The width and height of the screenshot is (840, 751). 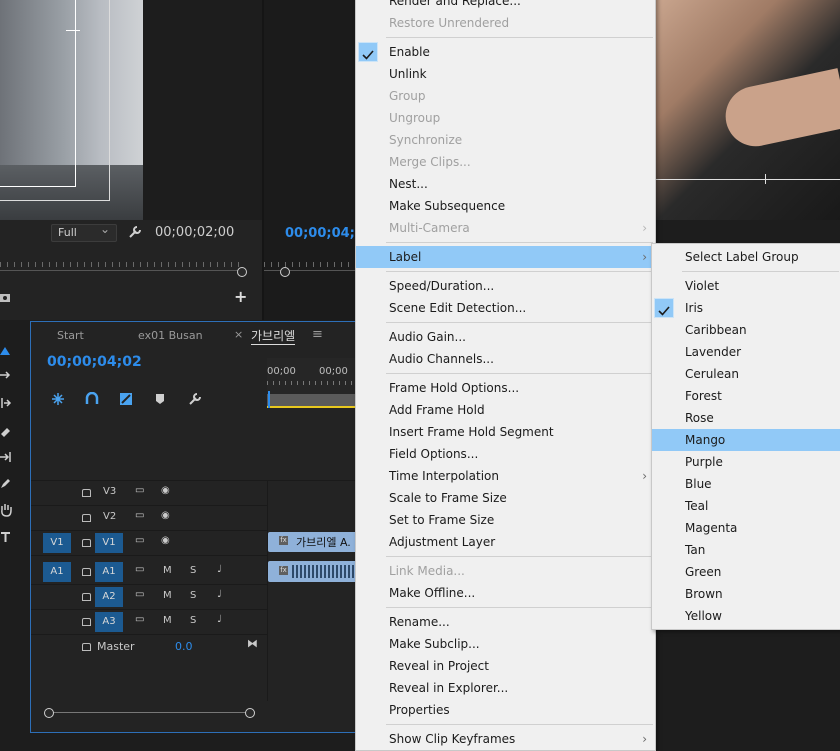 I want to click on selection-tool-icon, so click(x=6, y=351).